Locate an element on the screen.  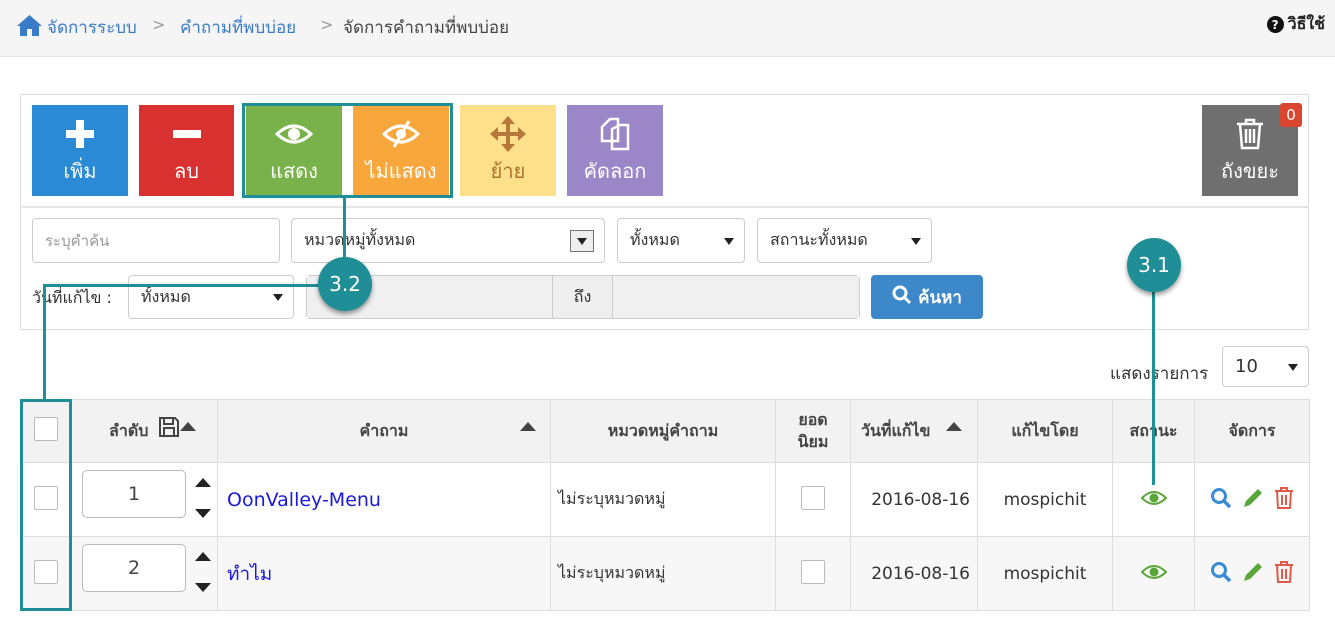
minus-icon is located at coordinates (186, 134).